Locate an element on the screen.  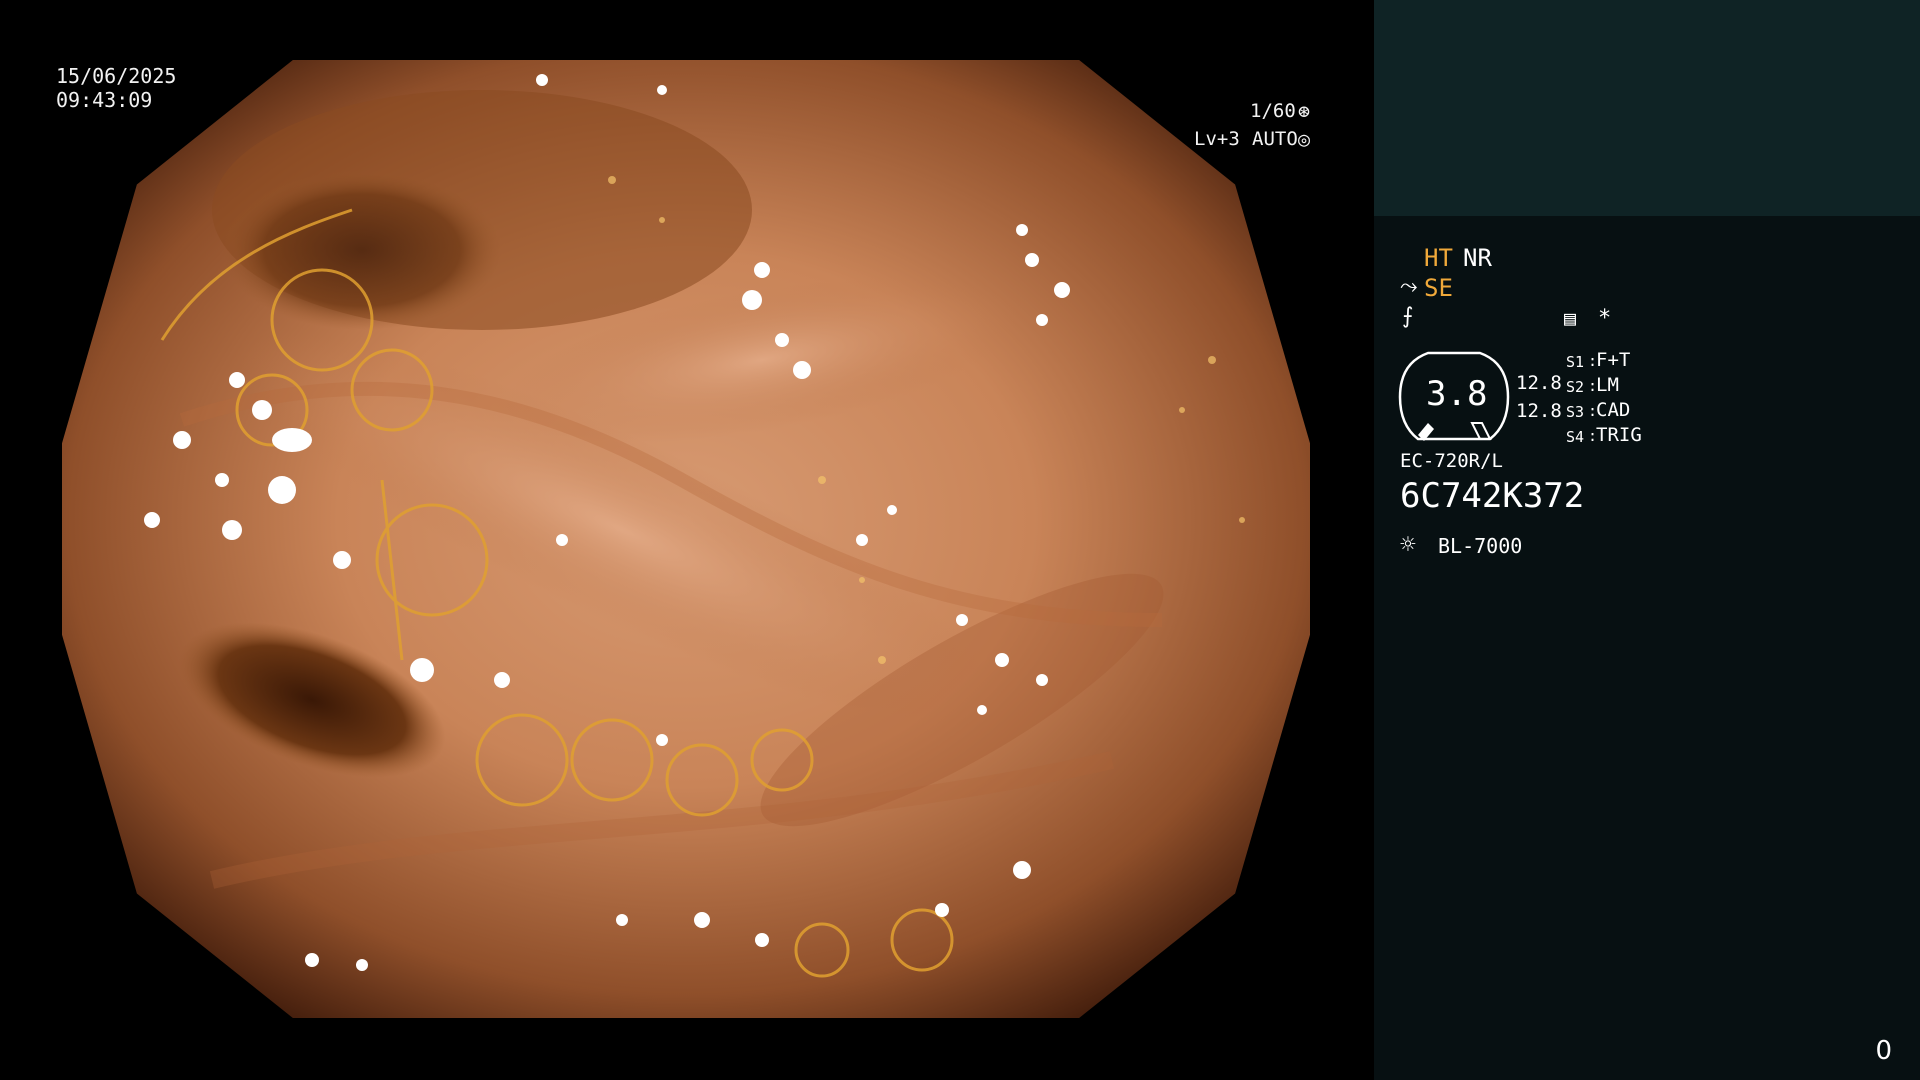
memory-card-icon: ▤ is located at coordinates (1570, 318).